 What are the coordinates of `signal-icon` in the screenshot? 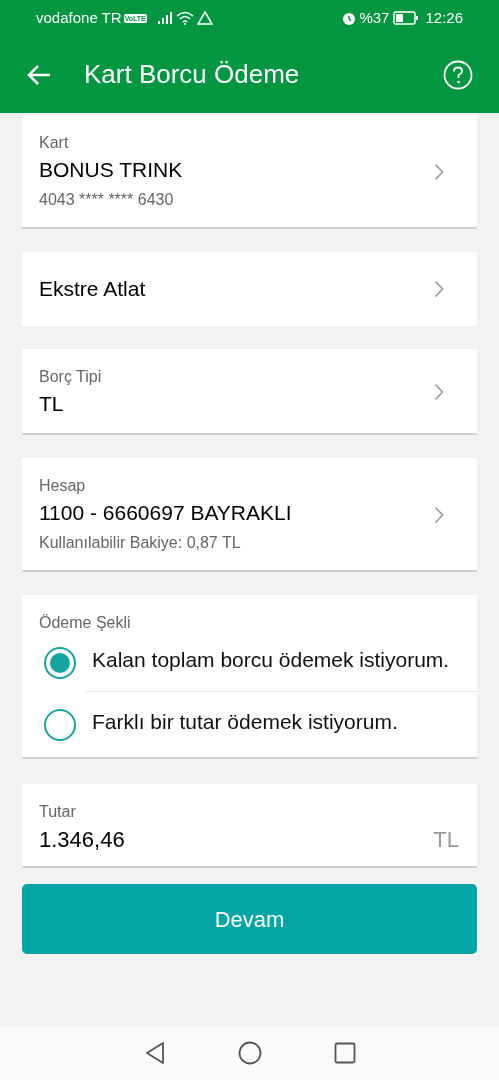 It's located at (164, 18).